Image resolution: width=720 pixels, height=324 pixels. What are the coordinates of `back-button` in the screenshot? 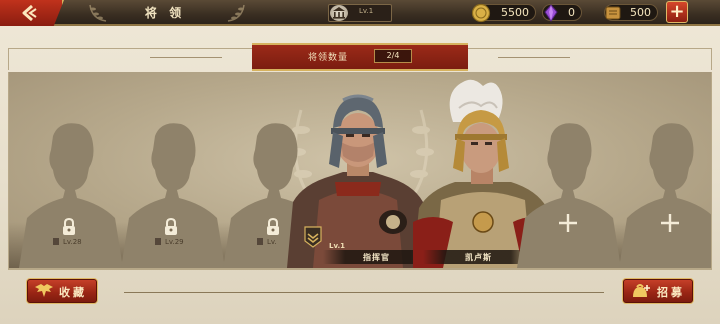 It's located at (32, 13).